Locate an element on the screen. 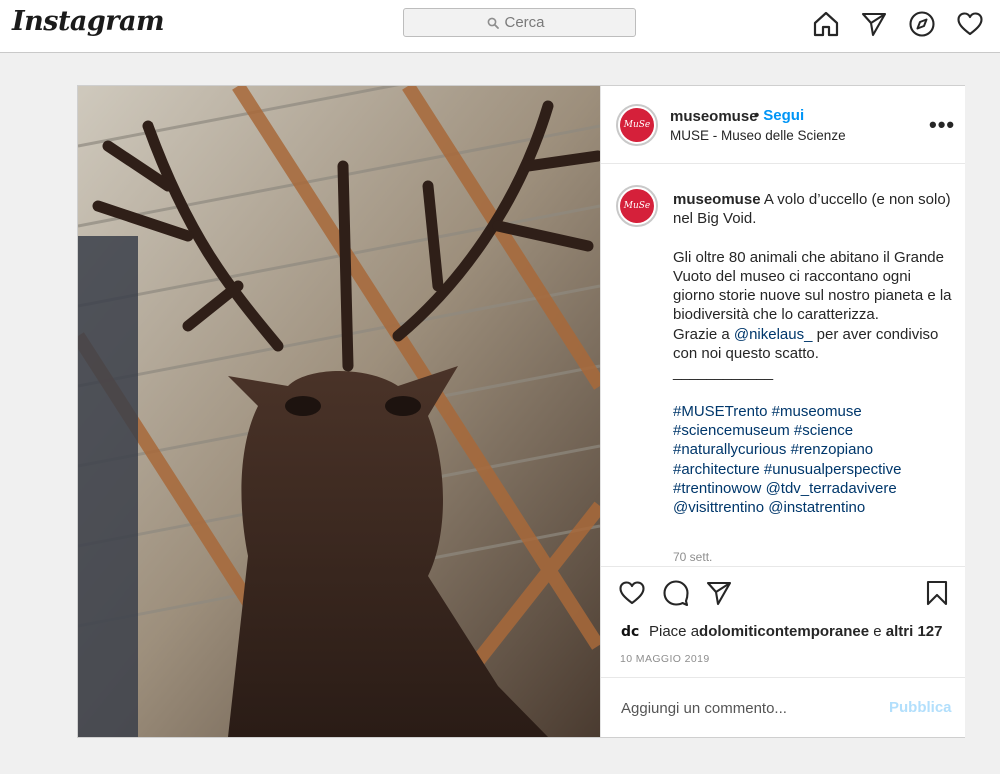 Image resolution: width=1000 pixels, height=774 pixels. mention-link: @tdv_terradavivere is located at coordinates (831, 488).